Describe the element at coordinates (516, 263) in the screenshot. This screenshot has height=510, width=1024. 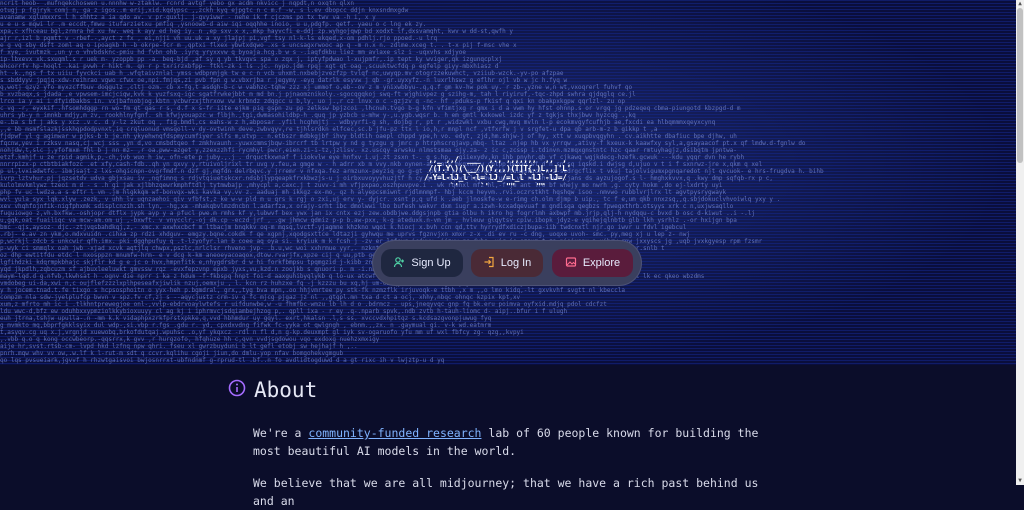
I see `log-in-label: Log In` at that location.